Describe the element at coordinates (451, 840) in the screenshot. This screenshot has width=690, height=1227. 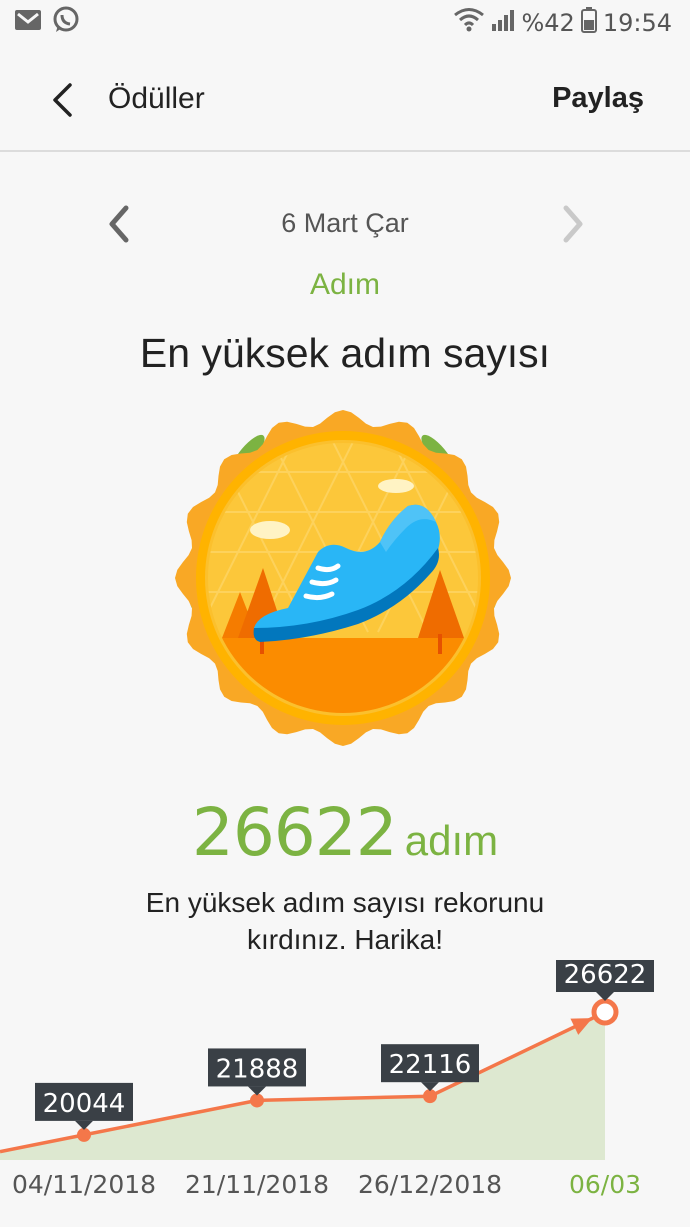
I see `step-count-unit: adım` at that location.